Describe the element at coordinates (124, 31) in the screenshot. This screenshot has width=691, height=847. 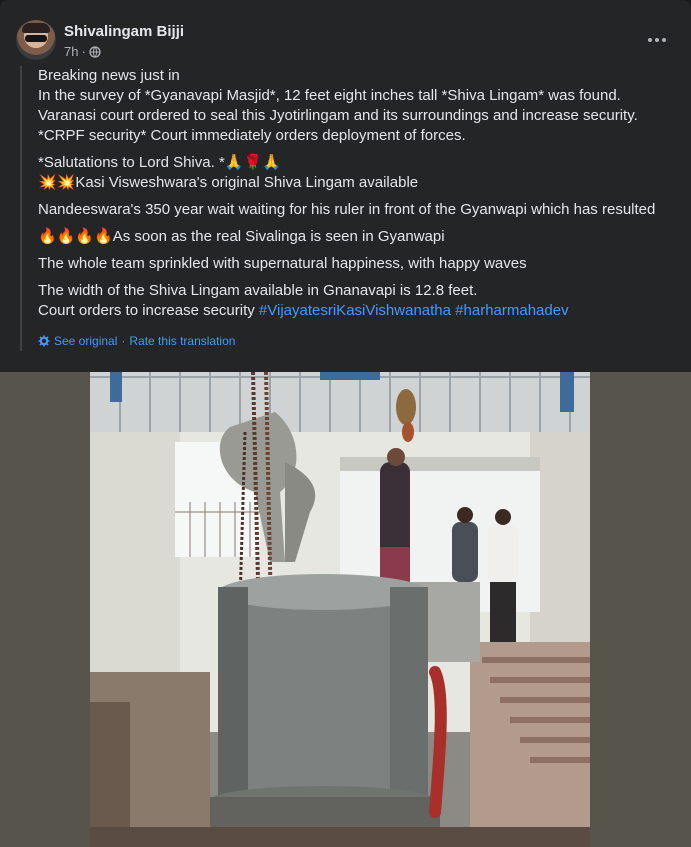
I see `author-name: Shivalingam Bijji` at that location.